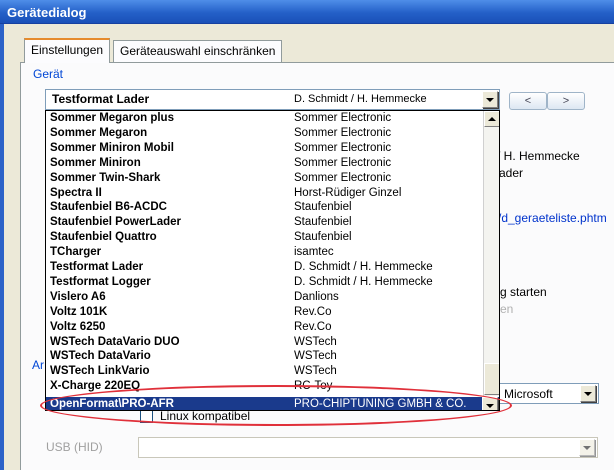 Image resolution: width=614 pixels, height=470 pixels. Describe the element at coordinates (491, 253) in the screenshot. I see `dropdown-scrollbar` at that location.